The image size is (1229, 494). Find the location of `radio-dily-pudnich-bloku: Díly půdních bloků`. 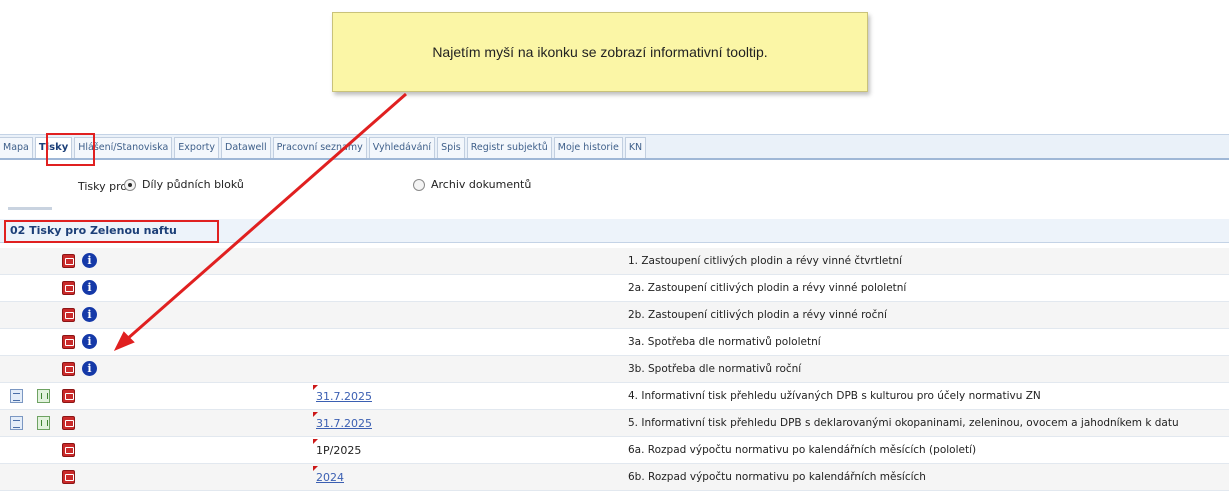

radio-dily-pudnich-bloku: Díly půdních bloků is located at coordinates (184, 184).